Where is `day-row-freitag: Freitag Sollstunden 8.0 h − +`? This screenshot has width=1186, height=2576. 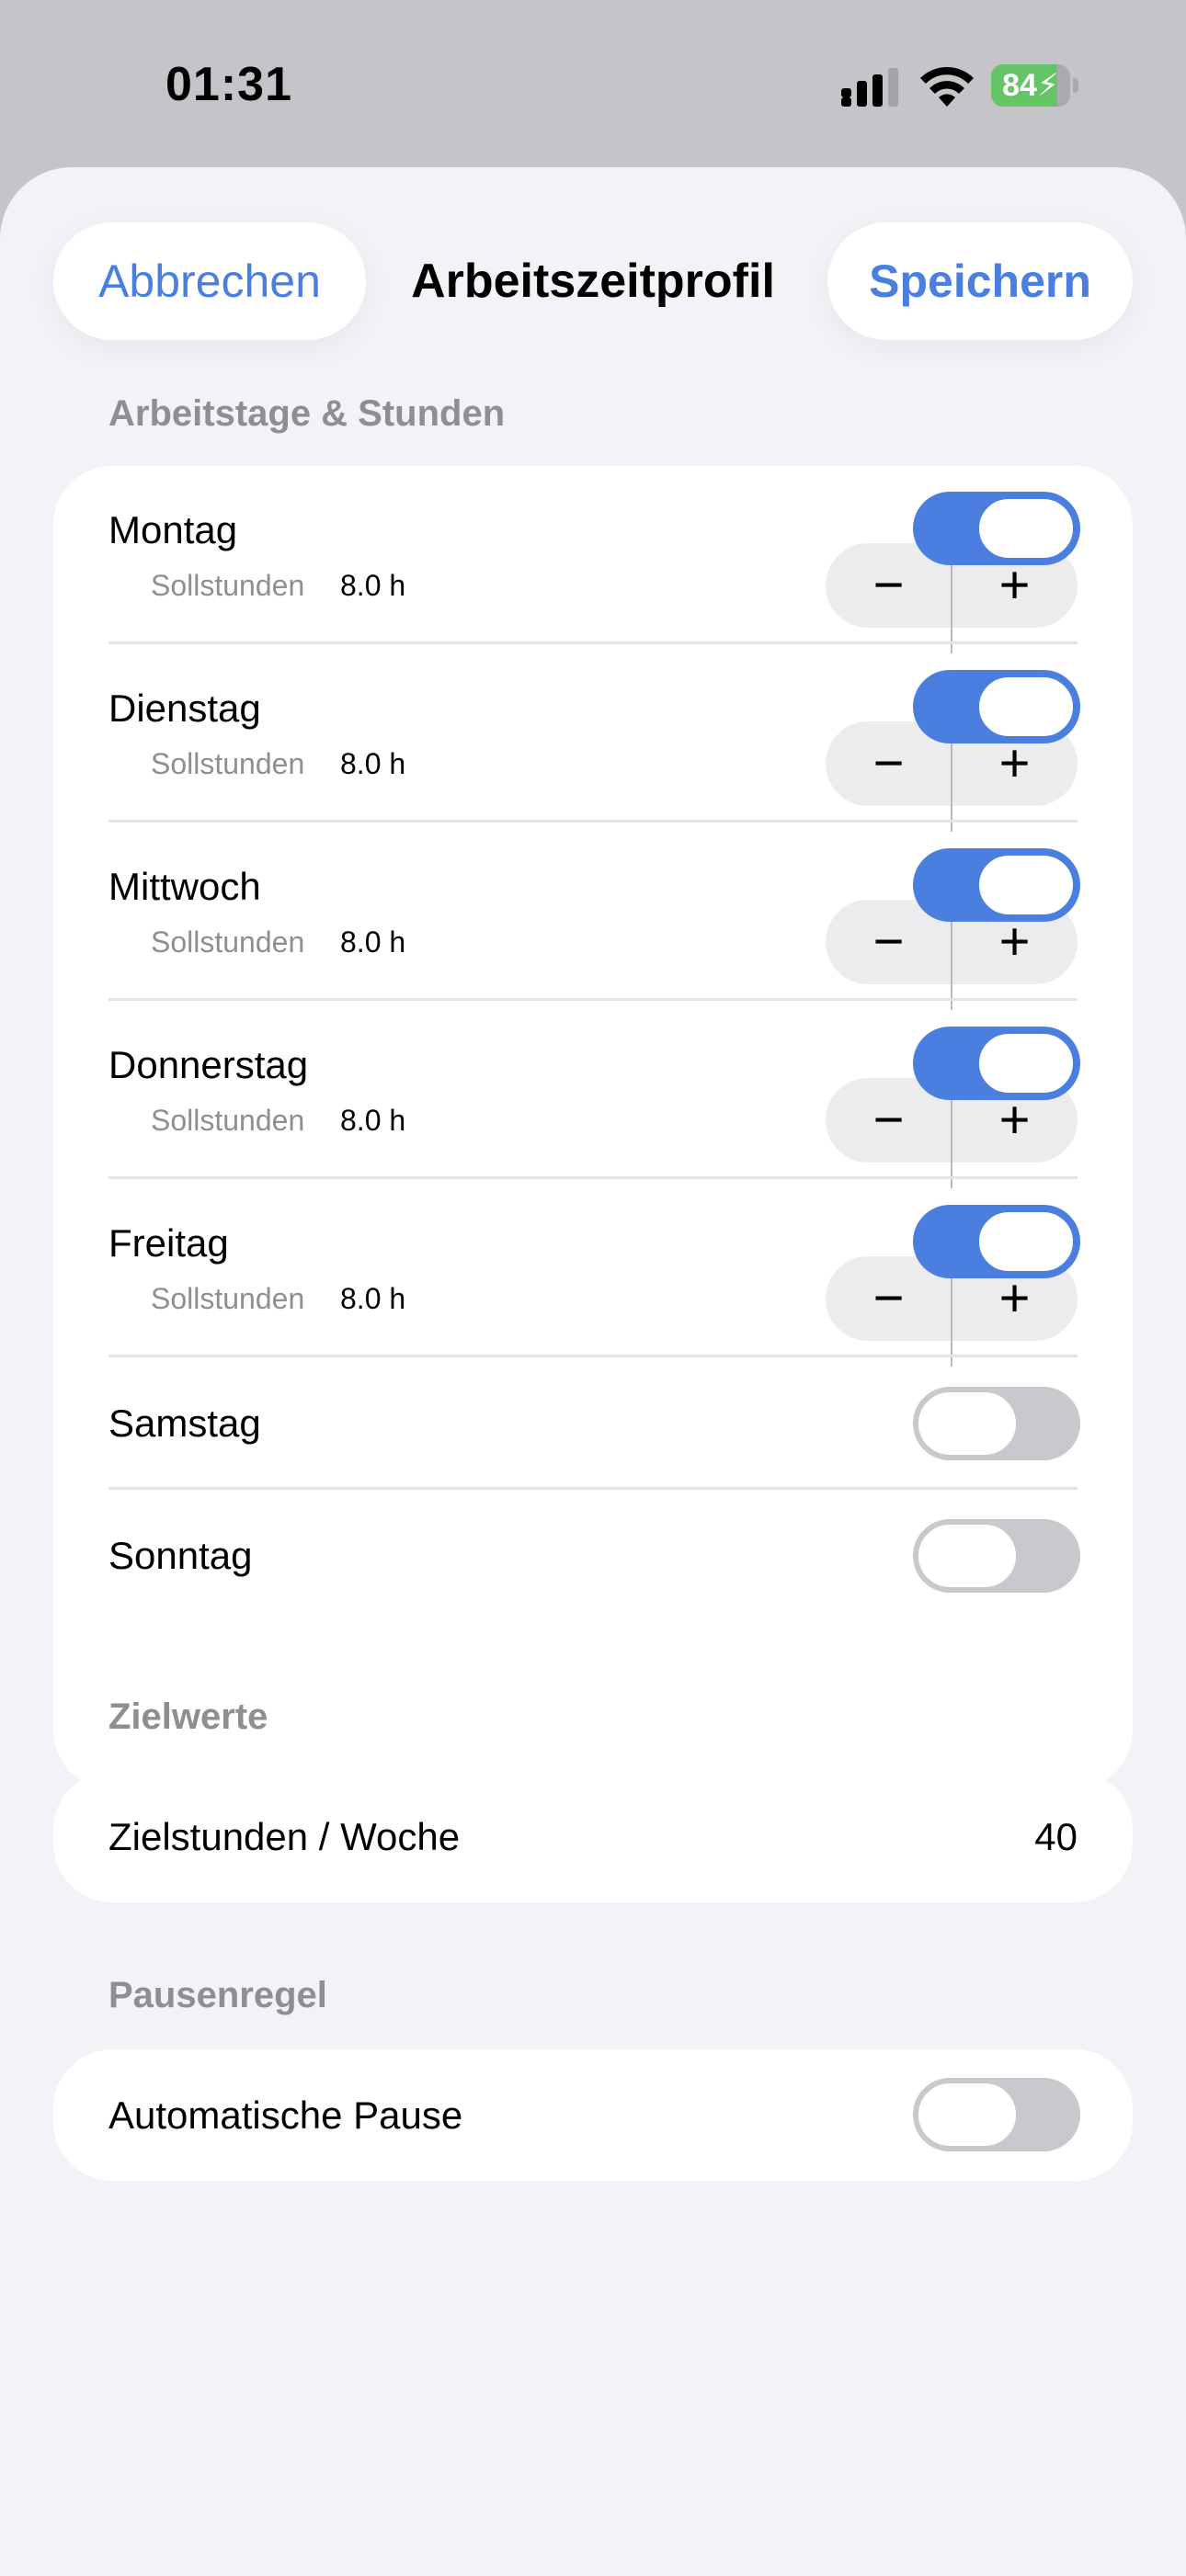
day-row-freitag: Freitag Sollstunden 8.0 h − + is located at coordinates (593, 1273).